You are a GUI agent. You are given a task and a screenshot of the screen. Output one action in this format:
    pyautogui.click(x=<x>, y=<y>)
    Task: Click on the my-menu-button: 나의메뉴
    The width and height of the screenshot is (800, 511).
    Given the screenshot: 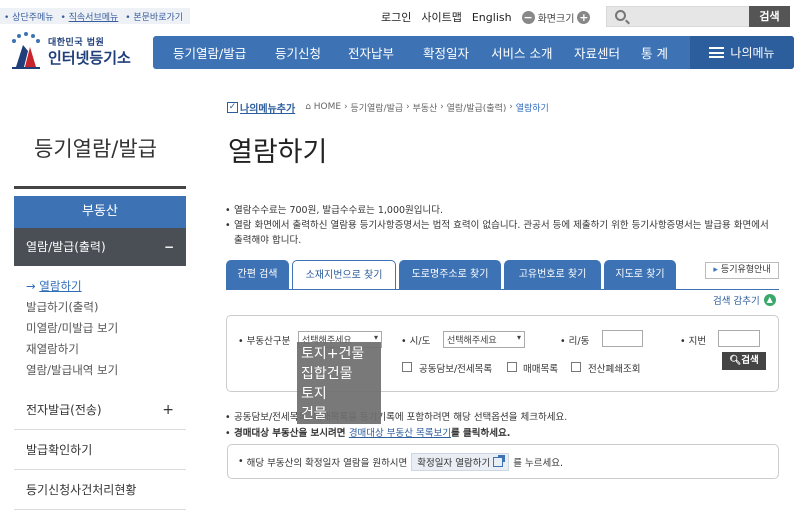 What is the action you would take?
    pyautogui.click(x=742, y=52)
    